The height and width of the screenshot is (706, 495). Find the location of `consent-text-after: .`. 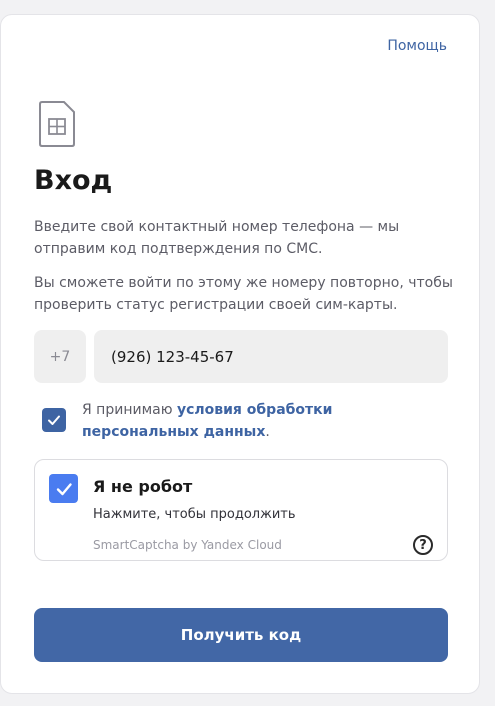

consent-text-after: . is located at coordinates (267, 432).